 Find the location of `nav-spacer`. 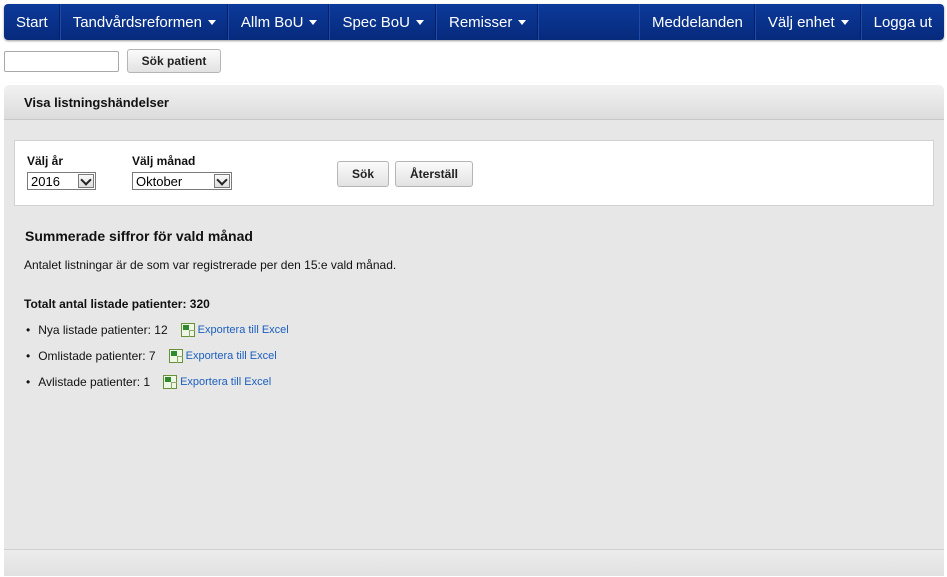

nav-spacer is located at coordinates (589, 22).